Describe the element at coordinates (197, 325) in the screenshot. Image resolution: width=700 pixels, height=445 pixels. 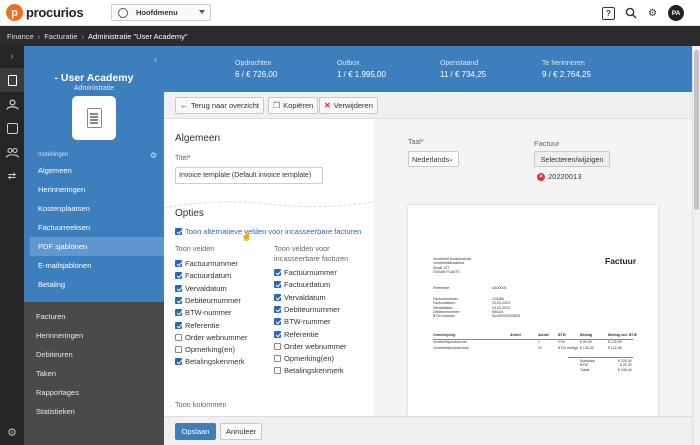
I see `show-field-checkbox: Referentie` at that location.